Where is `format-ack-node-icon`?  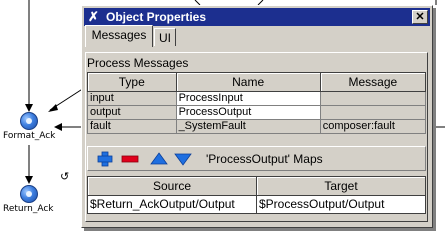
format-ack-node-icon is located at coordinates (29, 121).